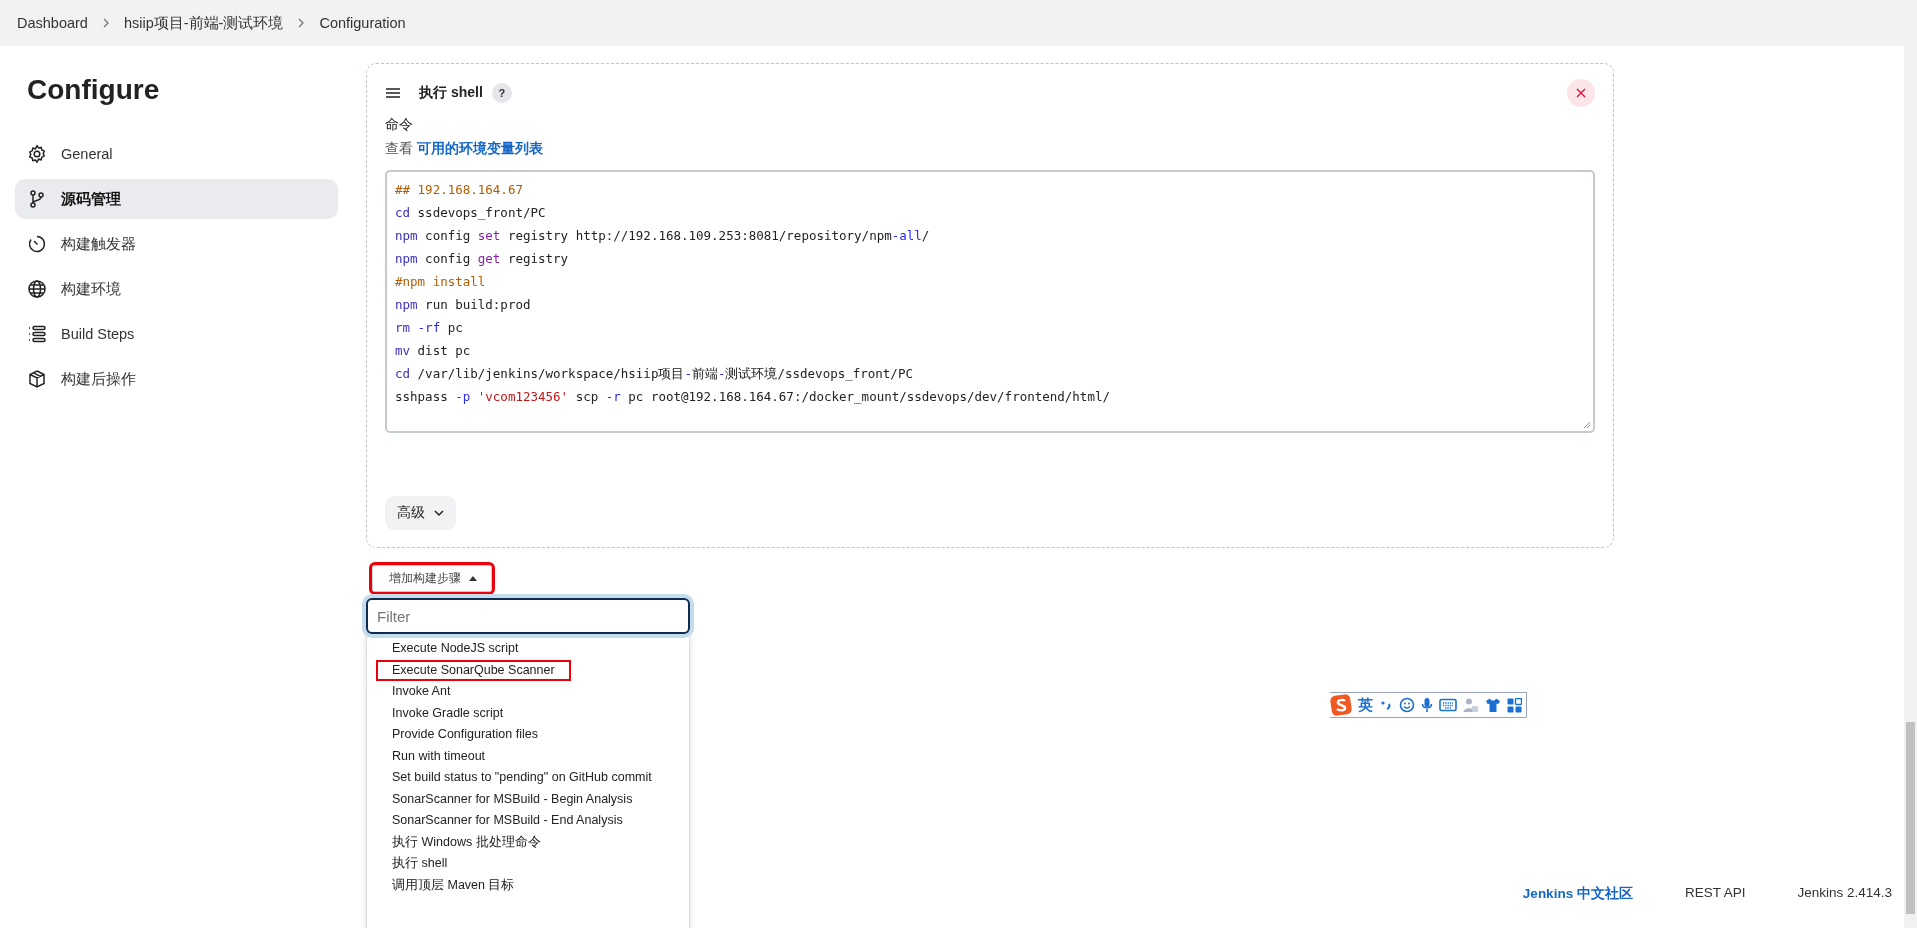 This screenshot has height=928, width=1917. Describe the element at coordinates (501, 93) in the screenshot. I see `help-button: ?` at that location.